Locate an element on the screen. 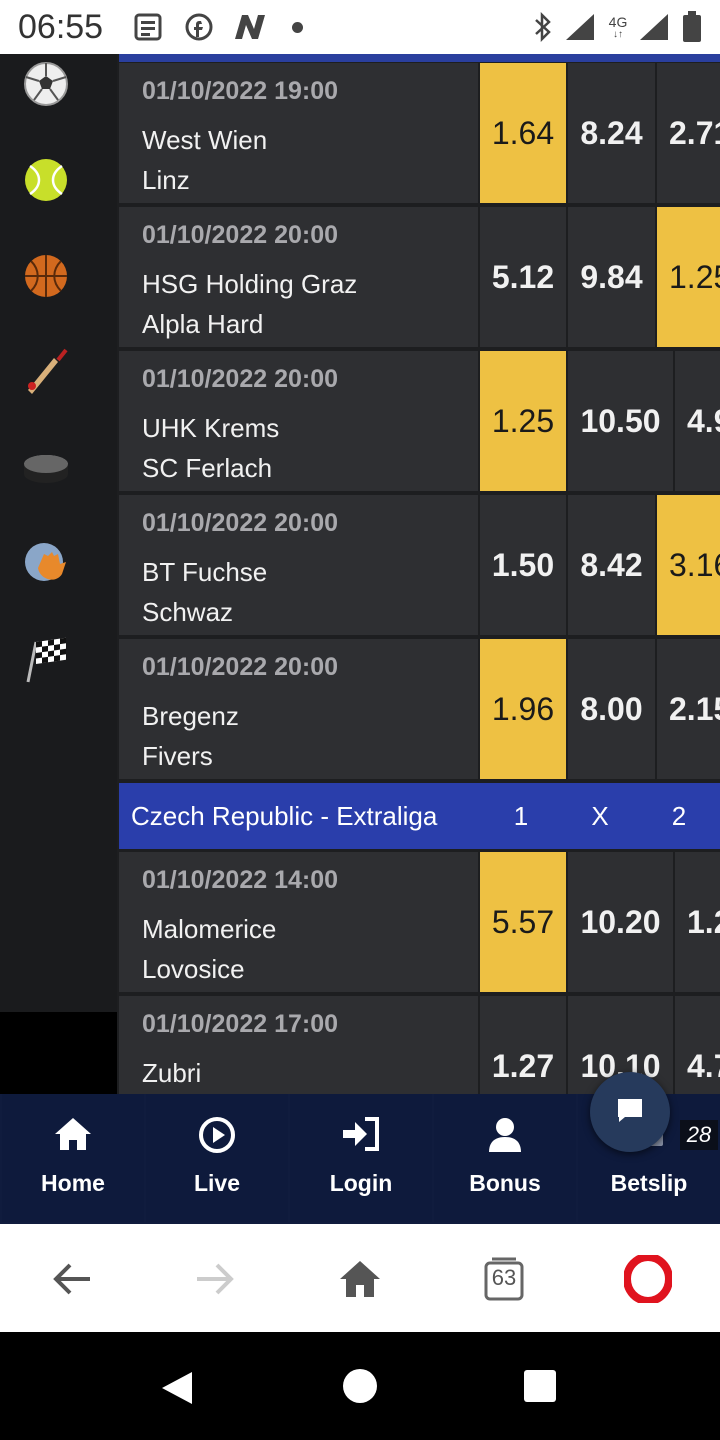 Image resolution: width=720 pixels, height=1440 pixels. news-icon is located at coordinates (149, 27).